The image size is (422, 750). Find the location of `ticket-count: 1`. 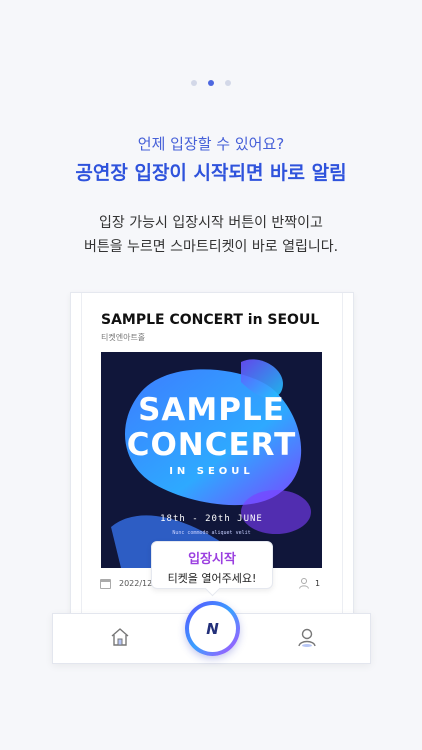

ticket-count: 1 is located at coordinates (318, 583).